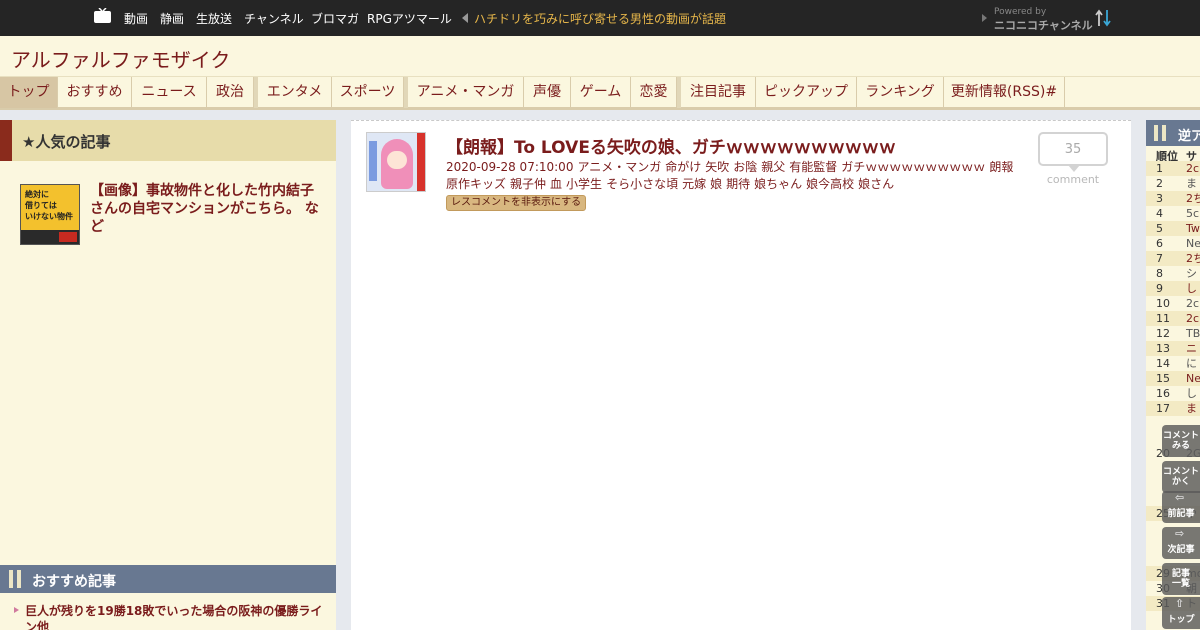 The height and width of the screenshot is (630, 1200). Describe the element at coordinates (876, 184) in the screenshot. I see `article-tag: 娘さん` at that location.